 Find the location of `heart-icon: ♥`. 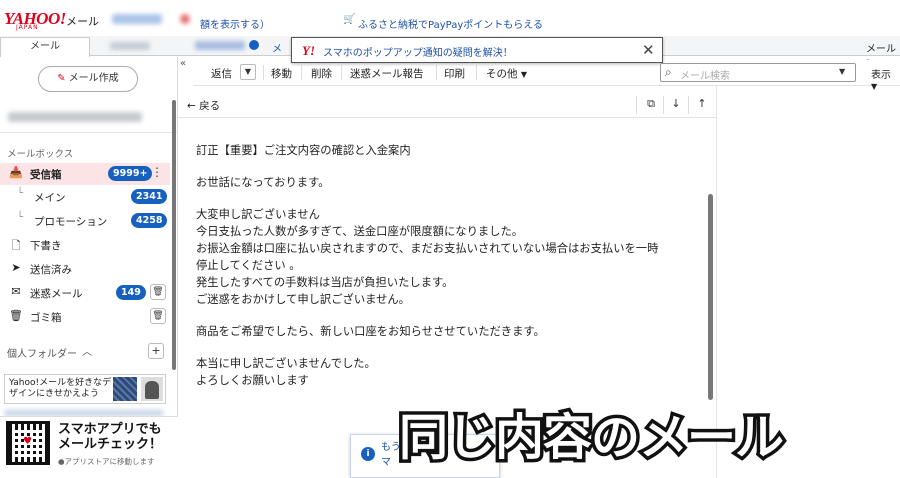

heart-icon: ♥ is located at coordinates (27, 441).